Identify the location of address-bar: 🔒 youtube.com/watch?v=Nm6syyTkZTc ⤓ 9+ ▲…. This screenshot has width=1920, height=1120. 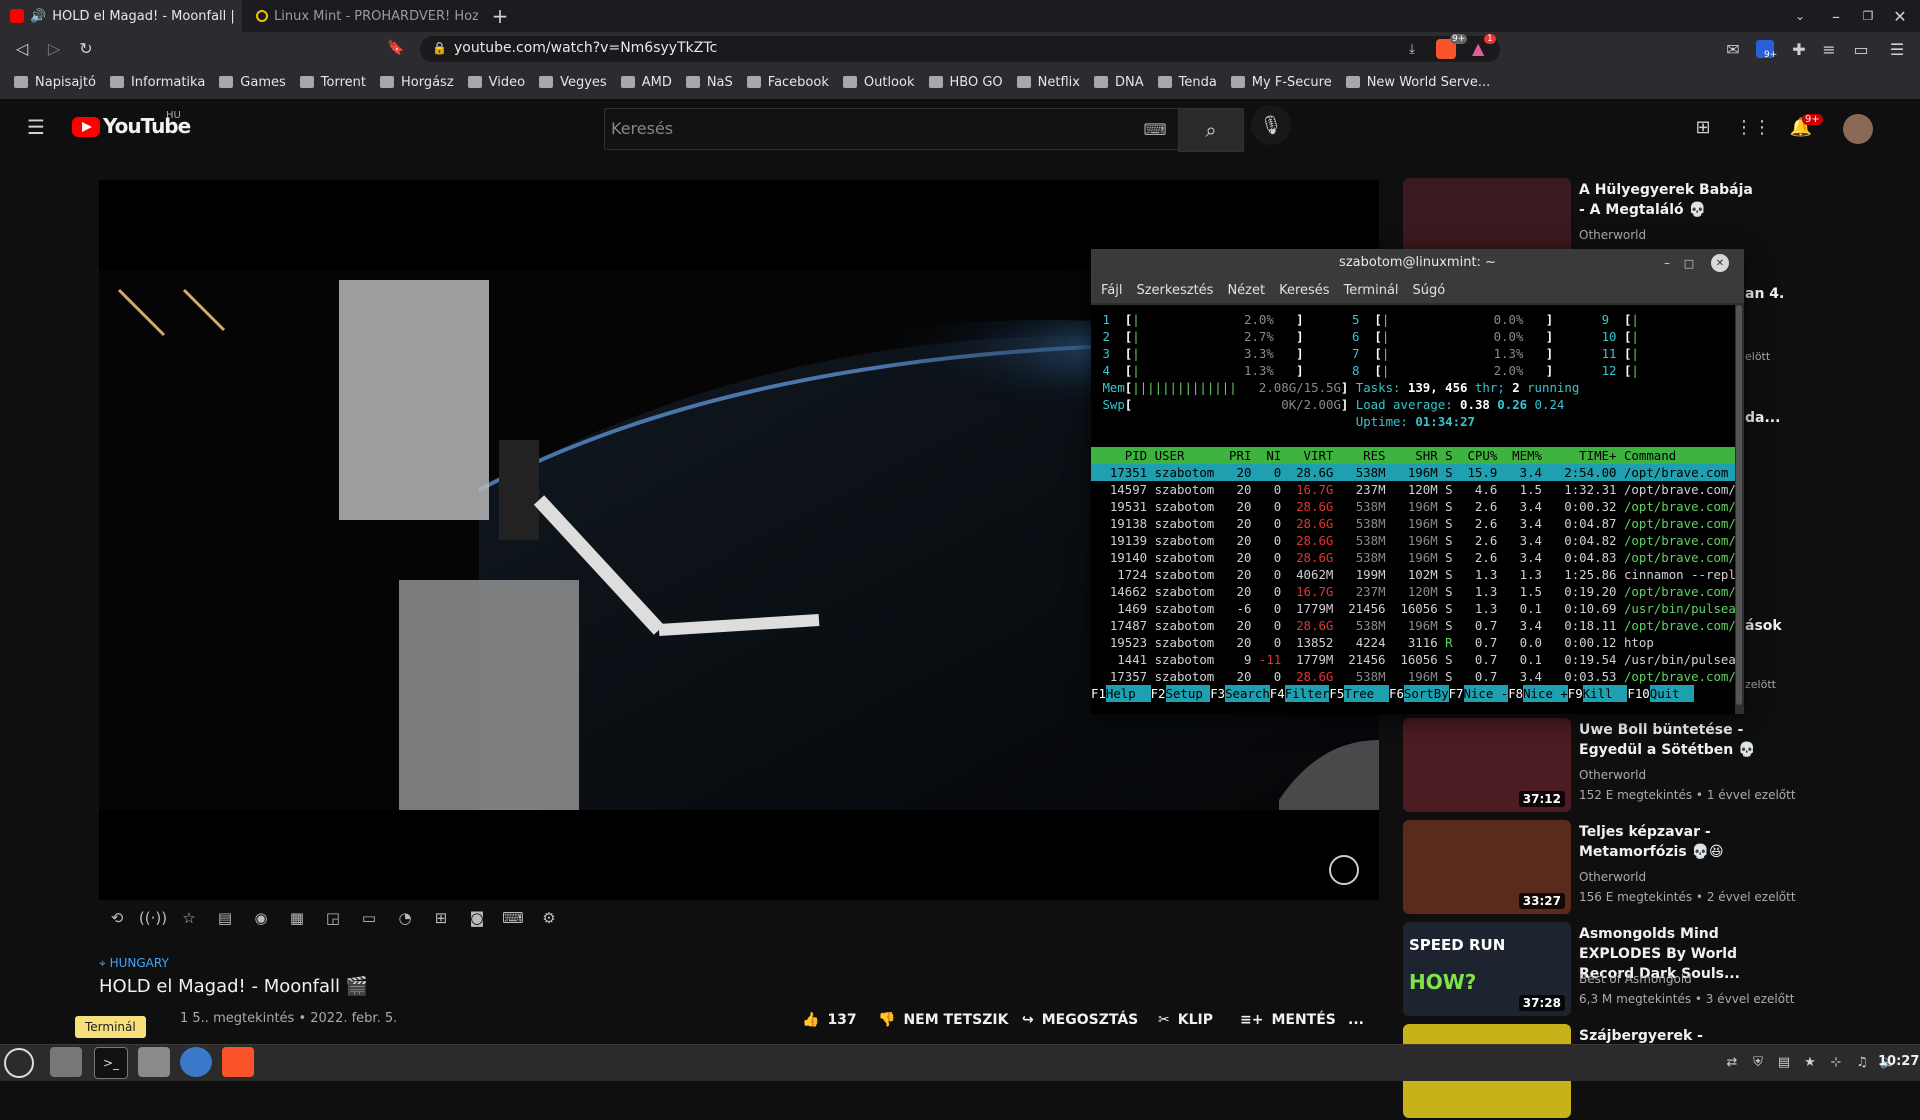
(960, 48).